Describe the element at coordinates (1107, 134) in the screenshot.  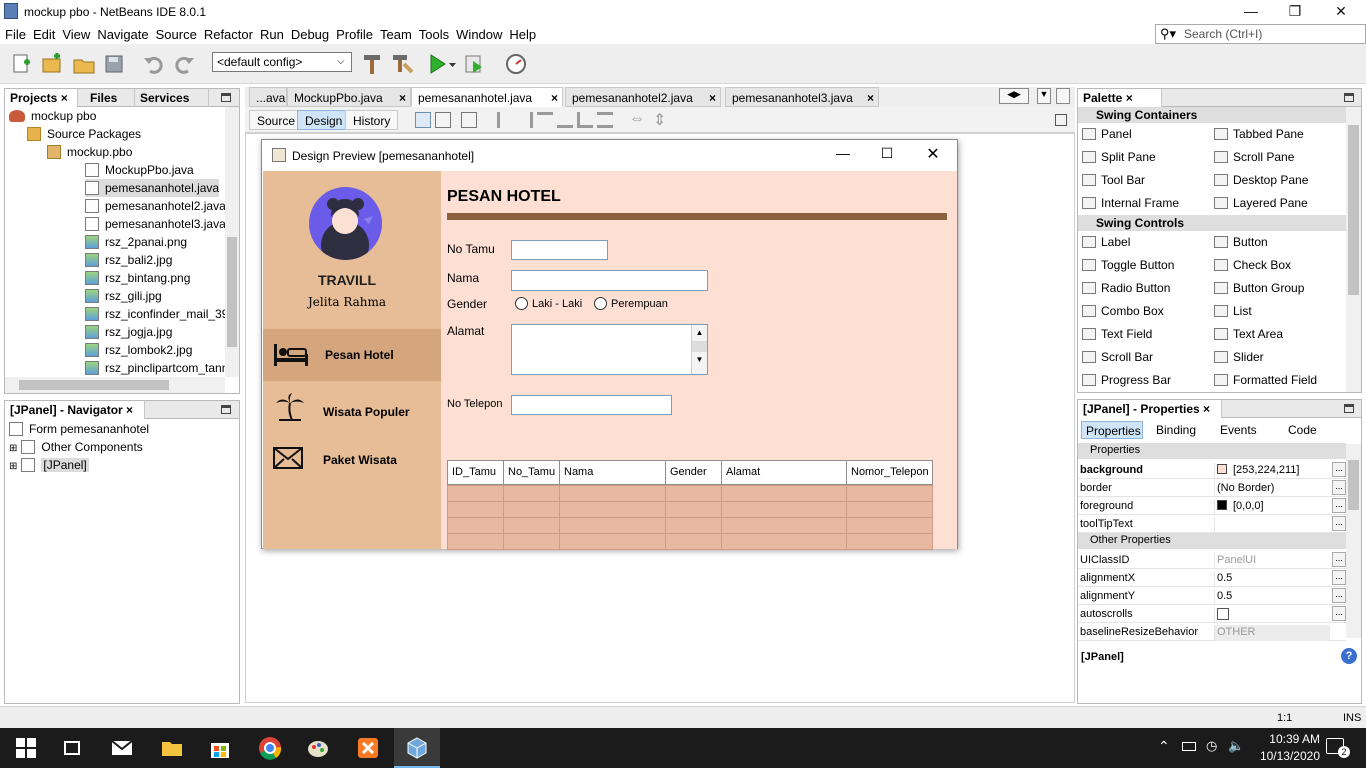
I see `palette-panel-item: Panel` at that location.